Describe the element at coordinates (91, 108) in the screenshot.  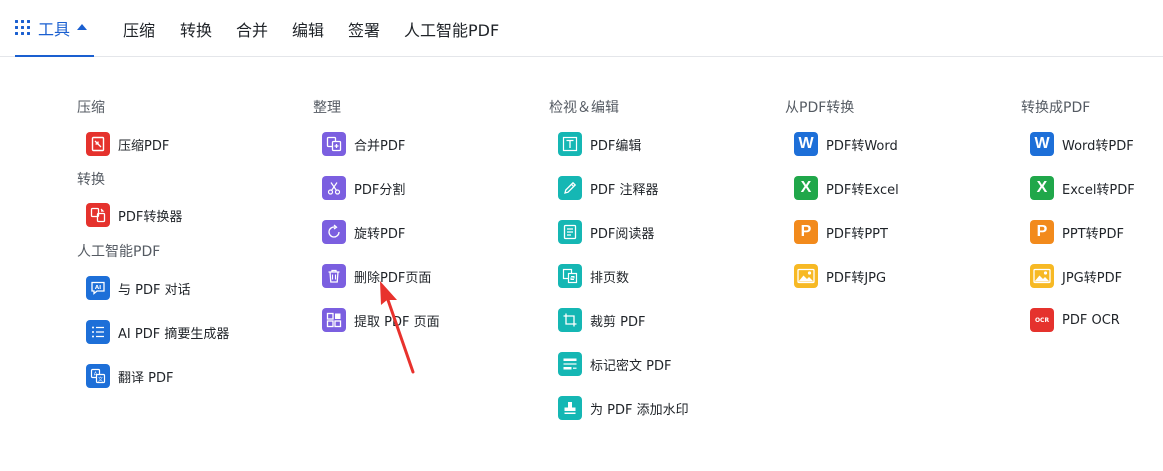
I see `section-heading-compress: 压缩` at that location.